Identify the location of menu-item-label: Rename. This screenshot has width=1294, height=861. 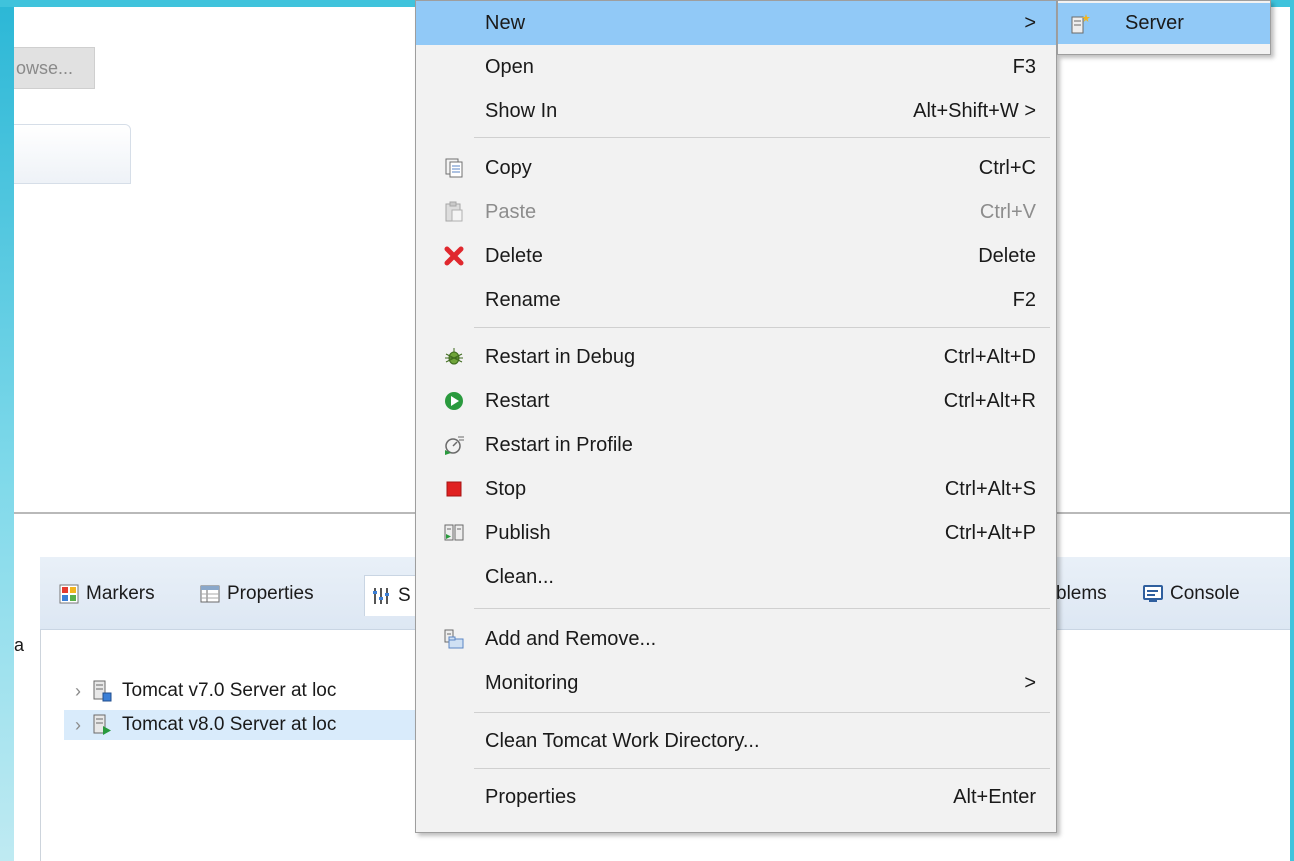
(523, 299).